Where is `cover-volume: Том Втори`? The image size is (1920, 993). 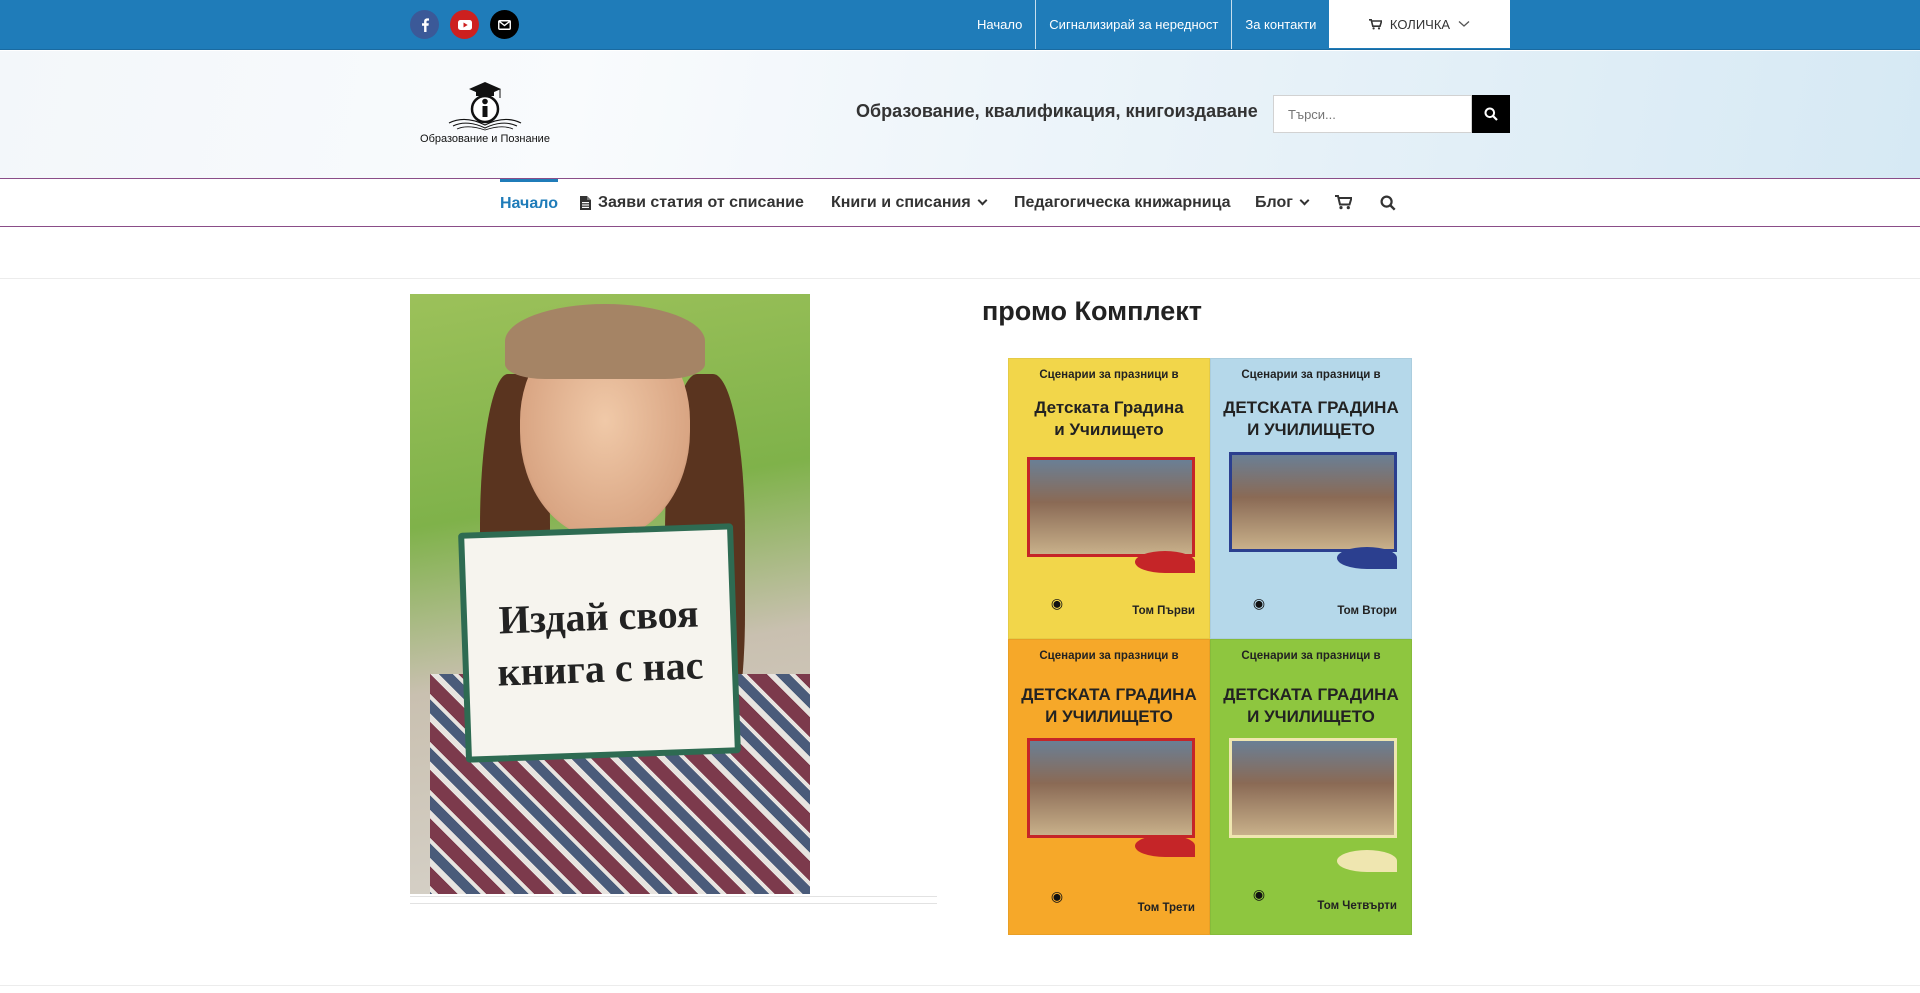 cover-volume: Том Втори is located at coordinates (1367, 611).